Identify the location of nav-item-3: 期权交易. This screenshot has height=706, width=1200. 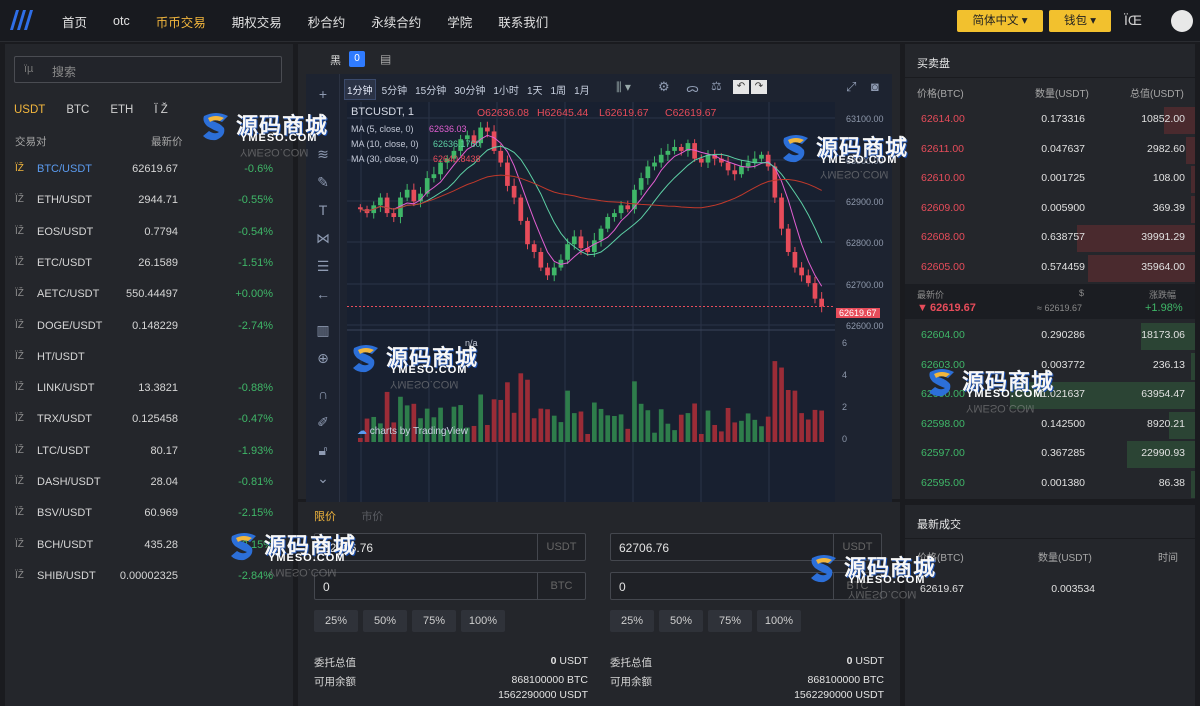
(257, 21).